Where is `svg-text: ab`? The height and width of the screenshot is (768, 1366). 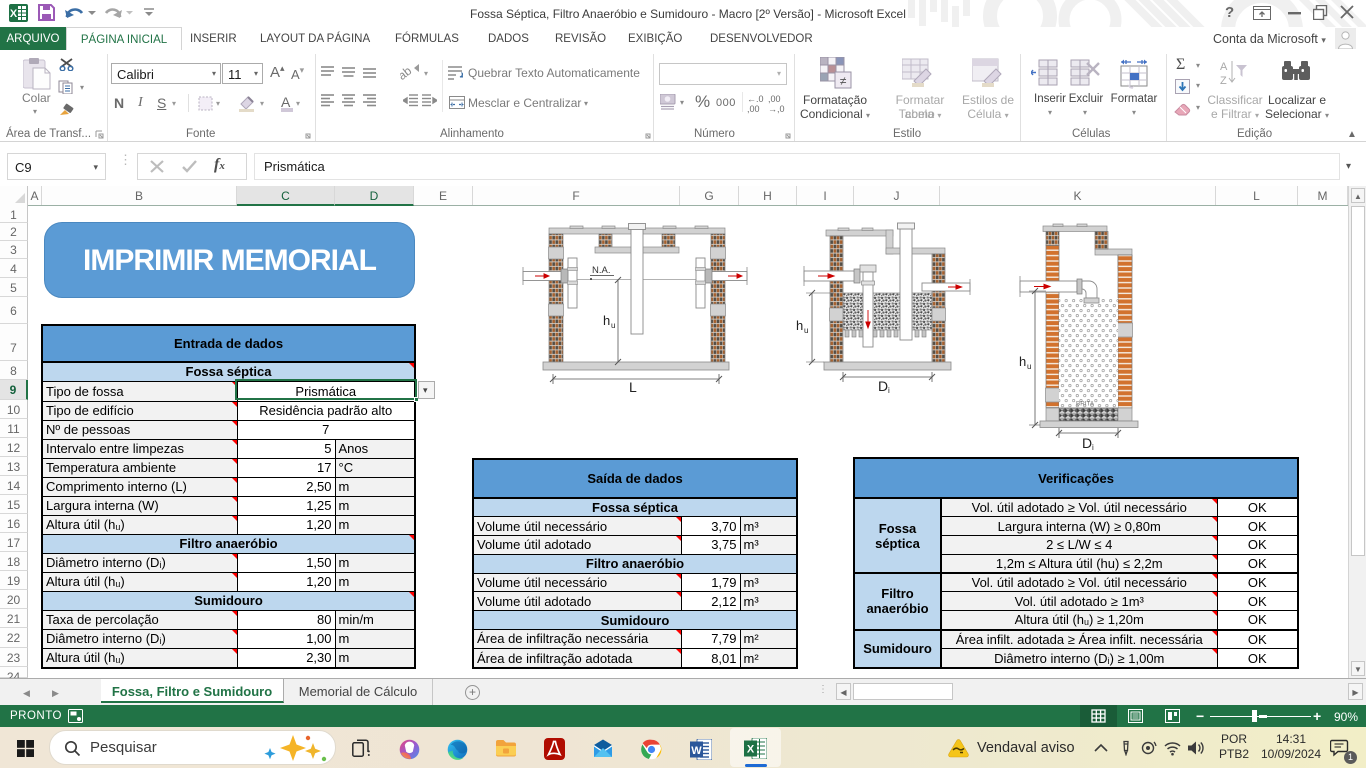 svg-text: ab is located at coordinates (407, 72).